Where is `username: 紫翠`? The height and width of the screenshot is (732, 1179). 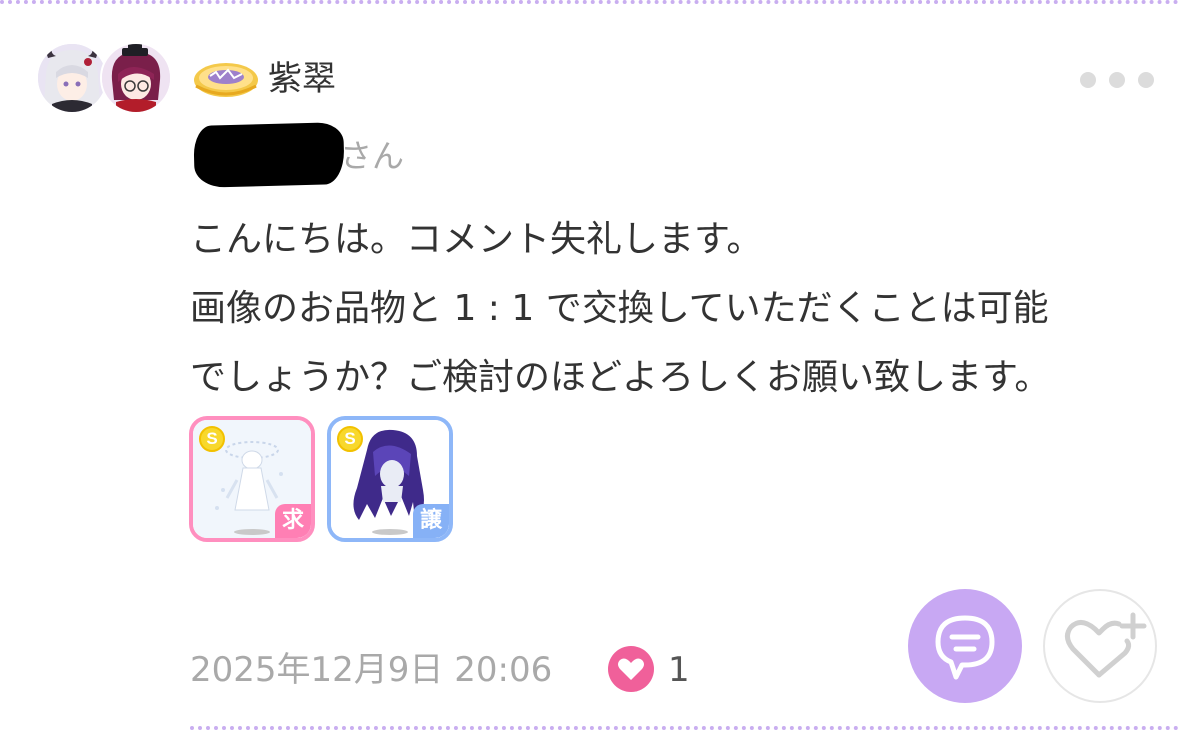 username: 紫翠 is located at coordinates (302, 79).